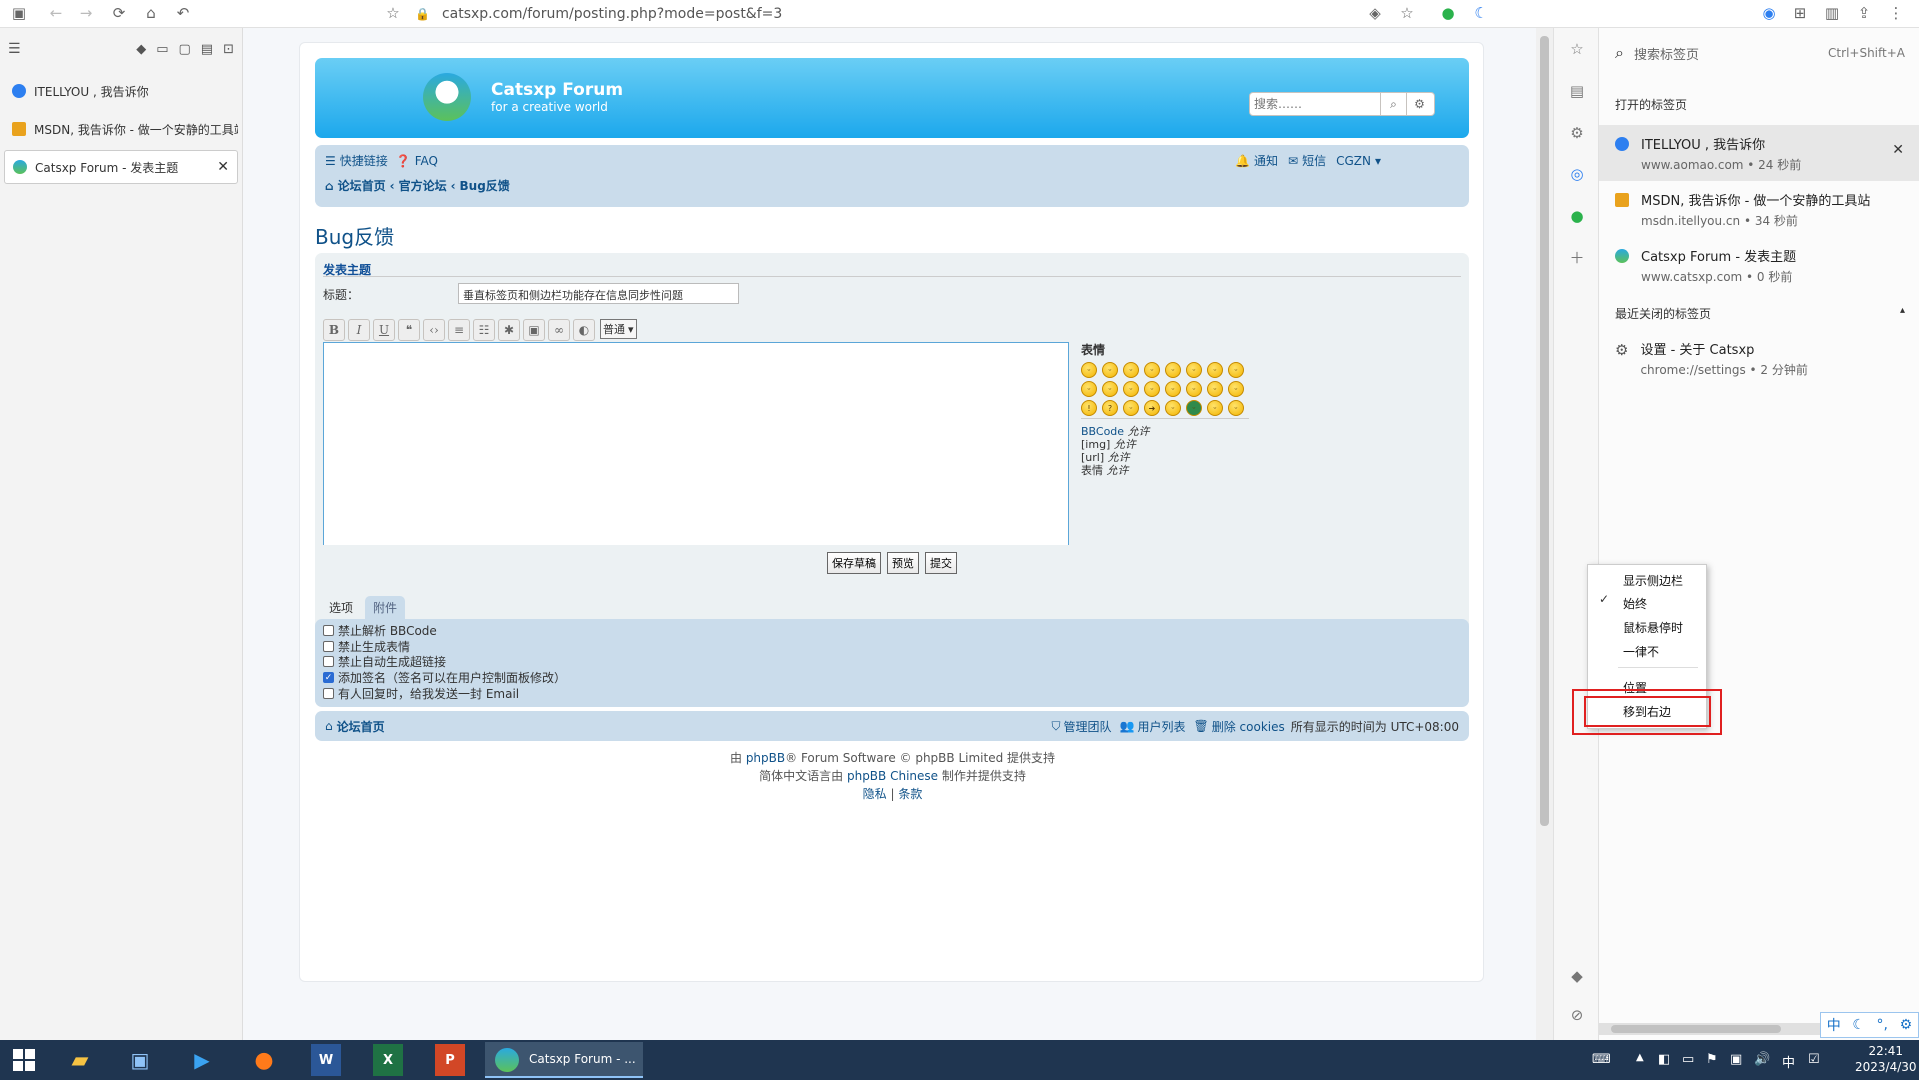 The height and width of the screenshot is (1080, 1919). Describe the element at coordinates (426, 161) in the screenshot. I see `faq-link: FAQ` at that location.